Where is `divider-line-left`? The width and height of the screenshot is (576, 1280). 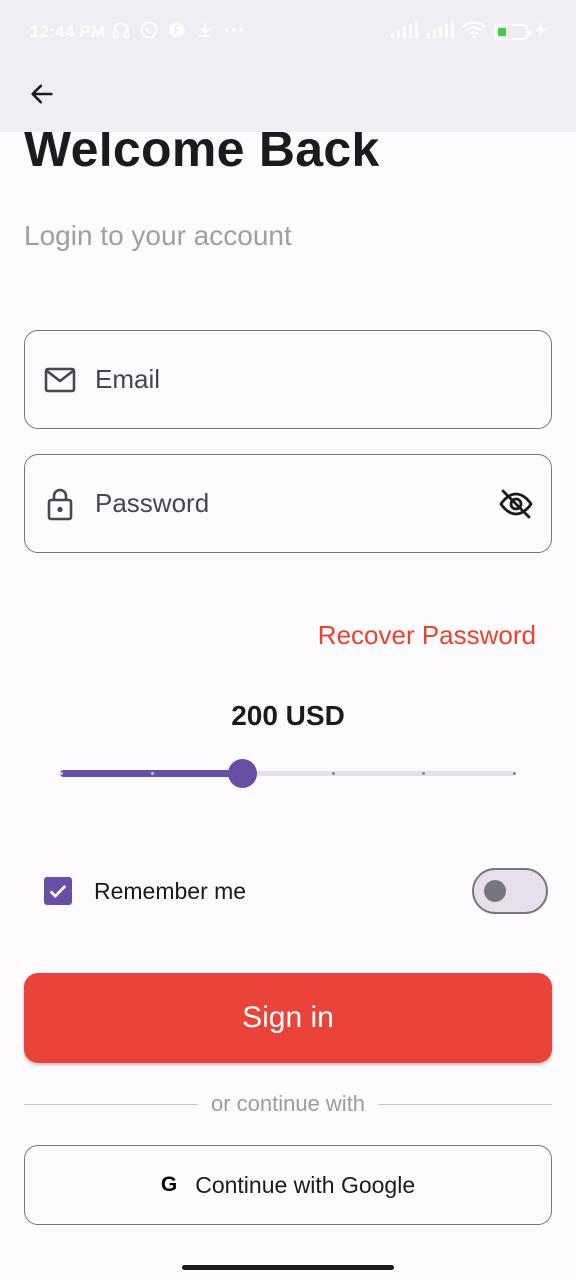
divider-line-left is located at coordinates (111, 1104).